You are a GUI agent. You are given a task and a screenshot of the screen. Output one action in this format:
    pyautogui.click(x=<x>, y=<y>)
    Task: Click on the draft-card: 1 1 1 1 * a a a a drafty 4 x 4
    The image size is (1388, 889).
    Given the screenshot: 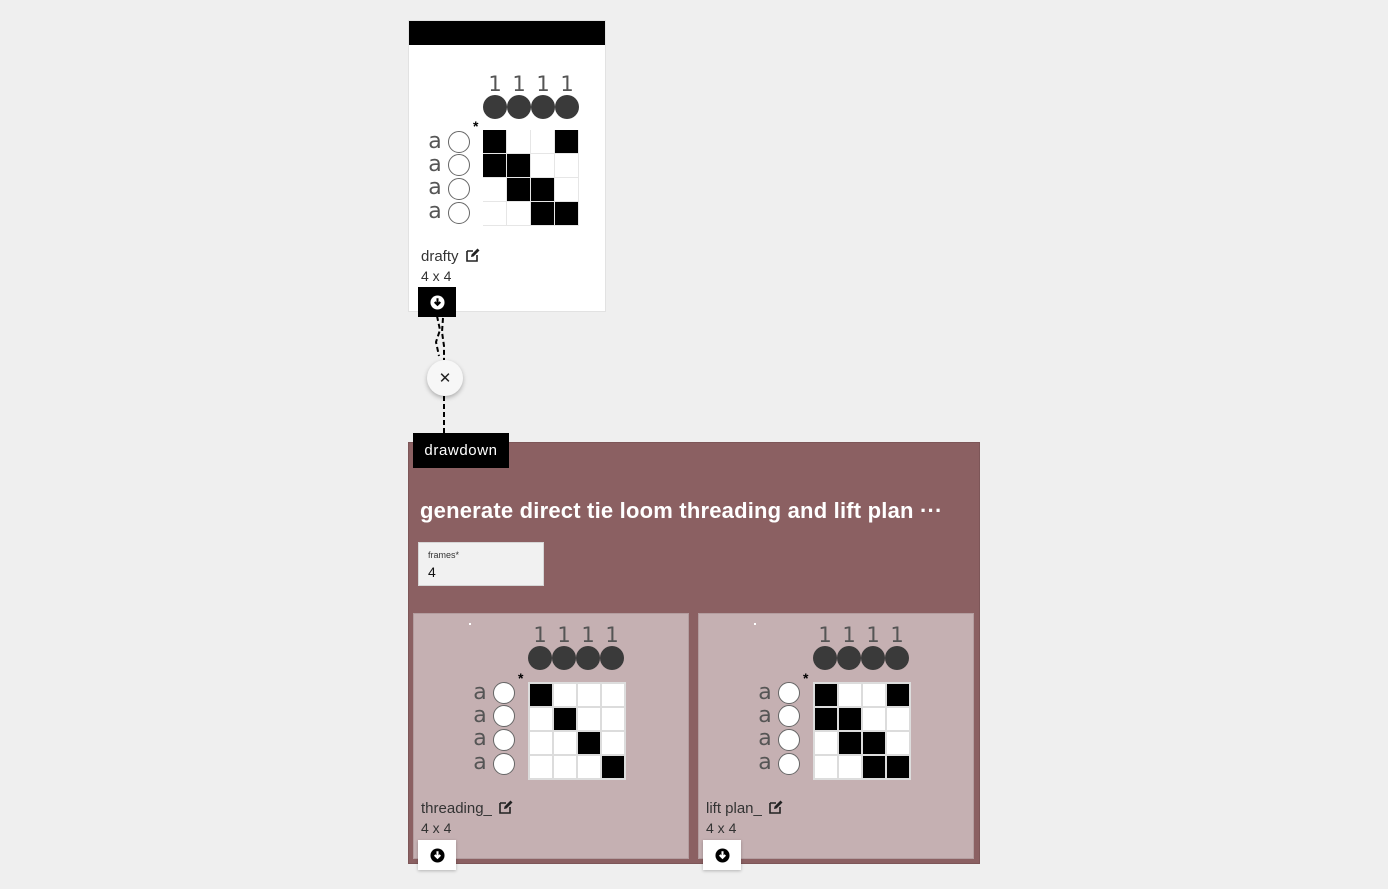 What is the action you would take?
    pyautogui.click(x=507, y=166)
    